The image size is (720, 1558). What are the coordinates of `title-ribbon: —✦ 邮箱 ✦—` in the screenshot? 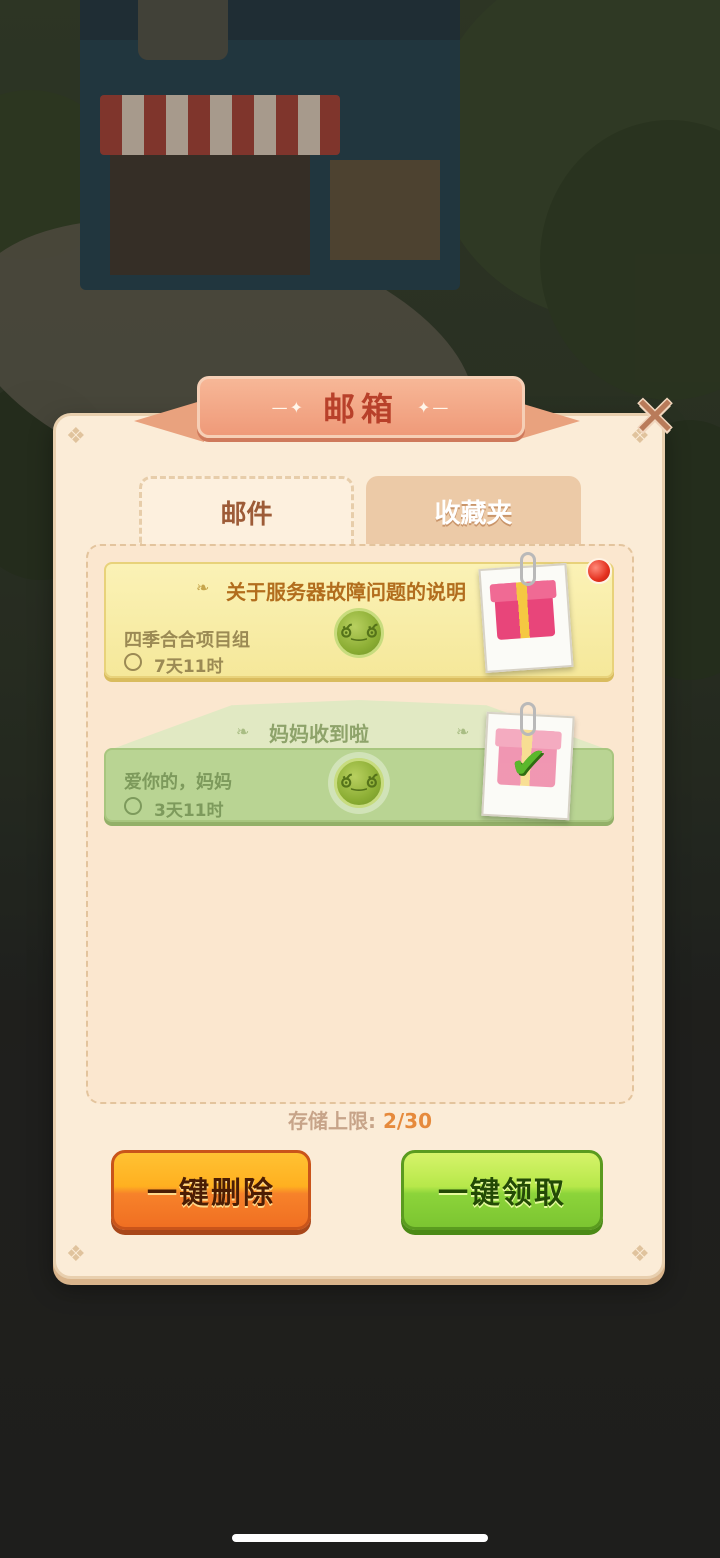 It's located at (361, 407).